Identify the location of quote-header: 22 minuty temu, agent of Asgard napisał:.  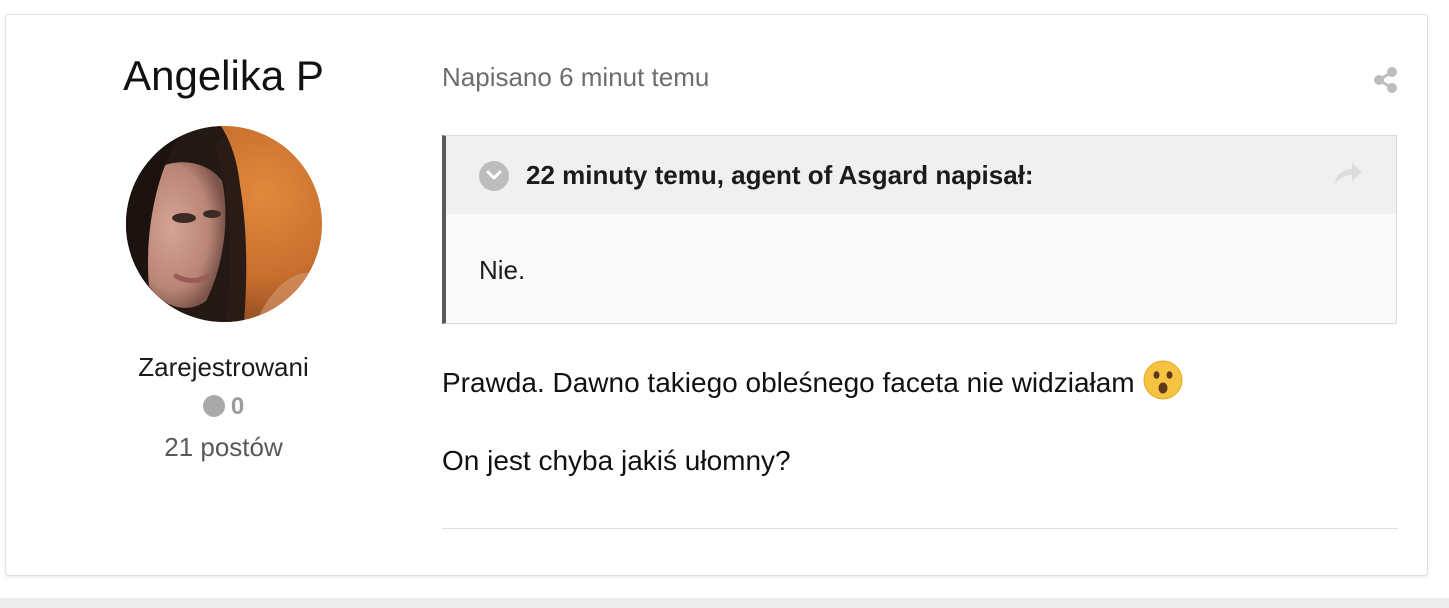
(921, 175).